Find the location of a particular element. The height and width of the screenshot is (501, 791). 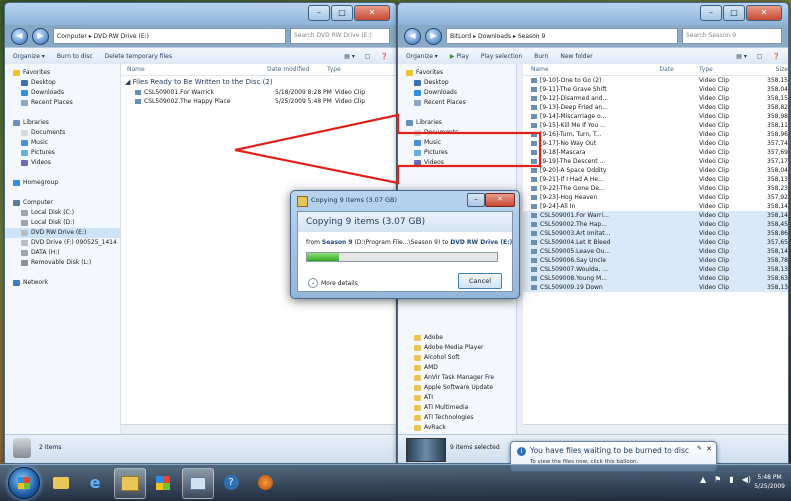

file-row: CSL509006.Say Uncle Video Clip 358,78 is located at coordinates (655, 260).